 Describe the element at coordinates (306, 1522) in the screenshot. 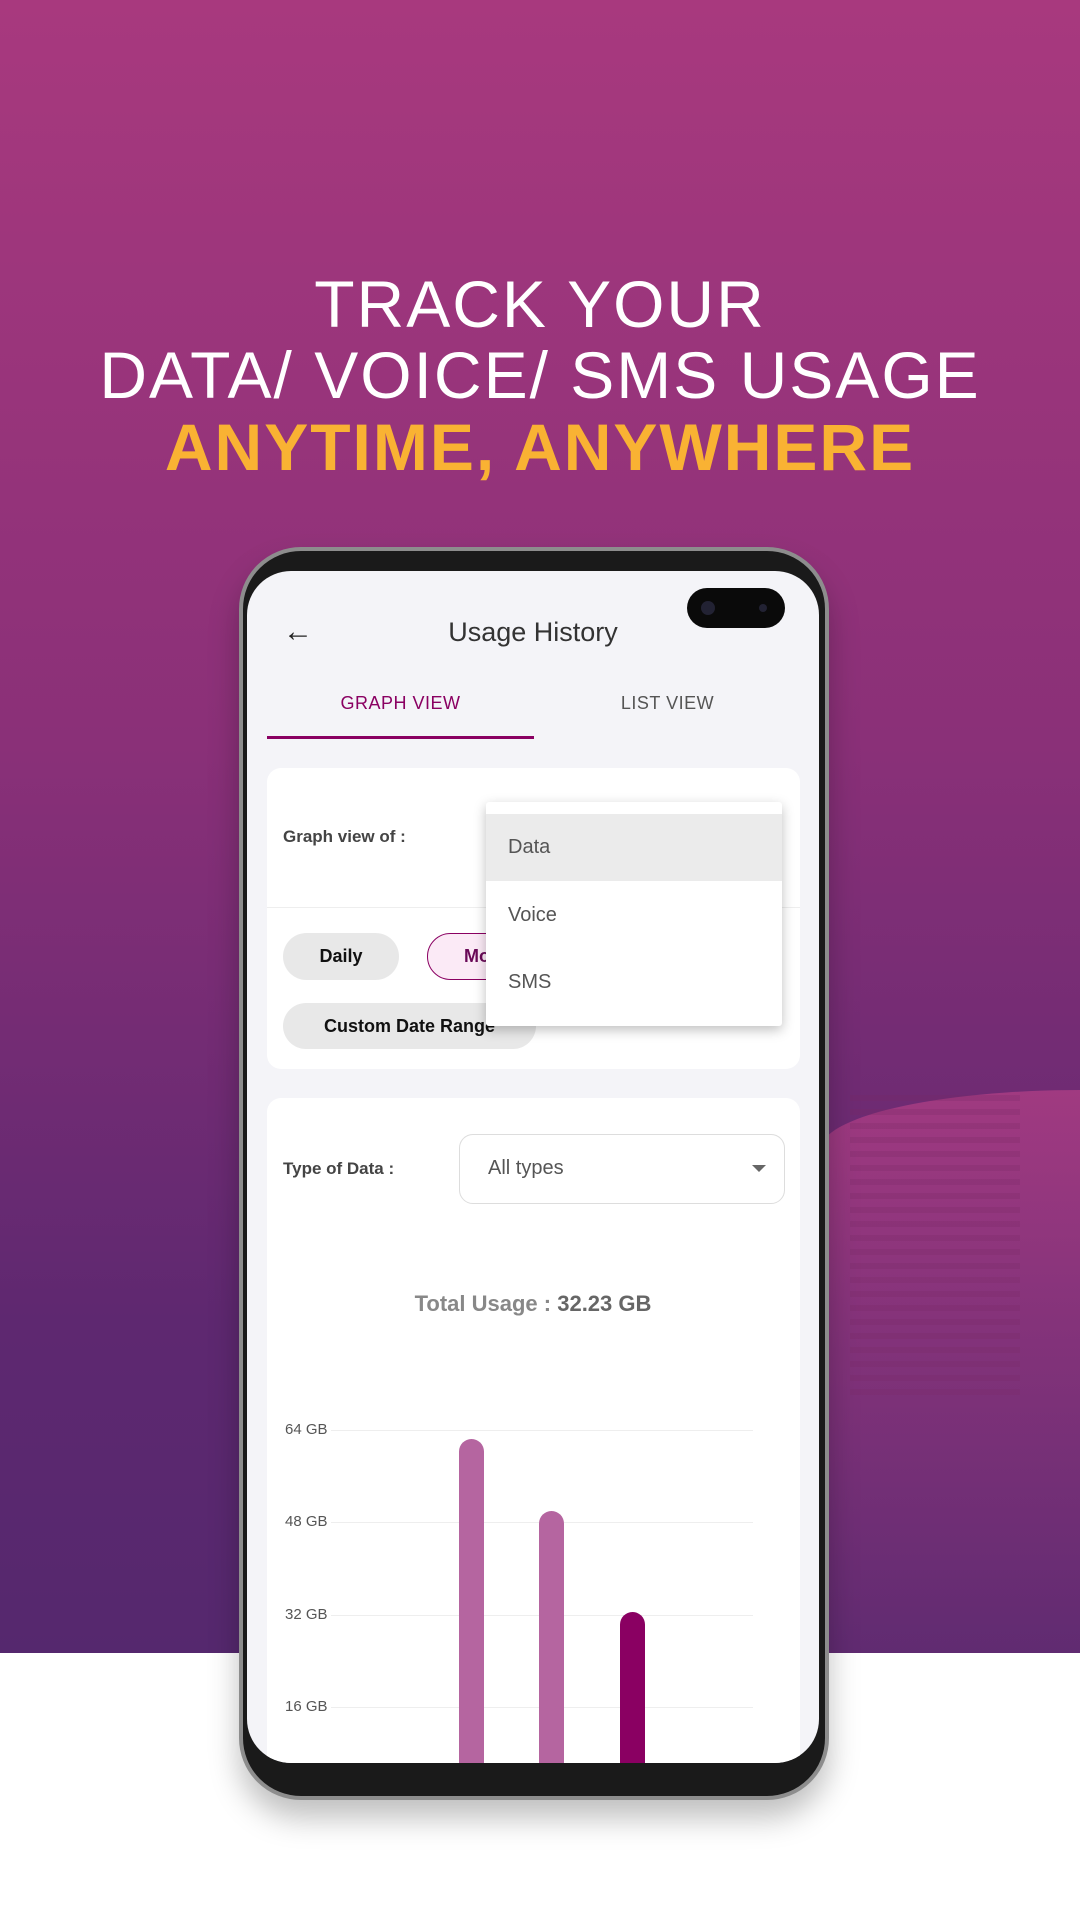

I see `y-tick-label: 48 GB` at that location.